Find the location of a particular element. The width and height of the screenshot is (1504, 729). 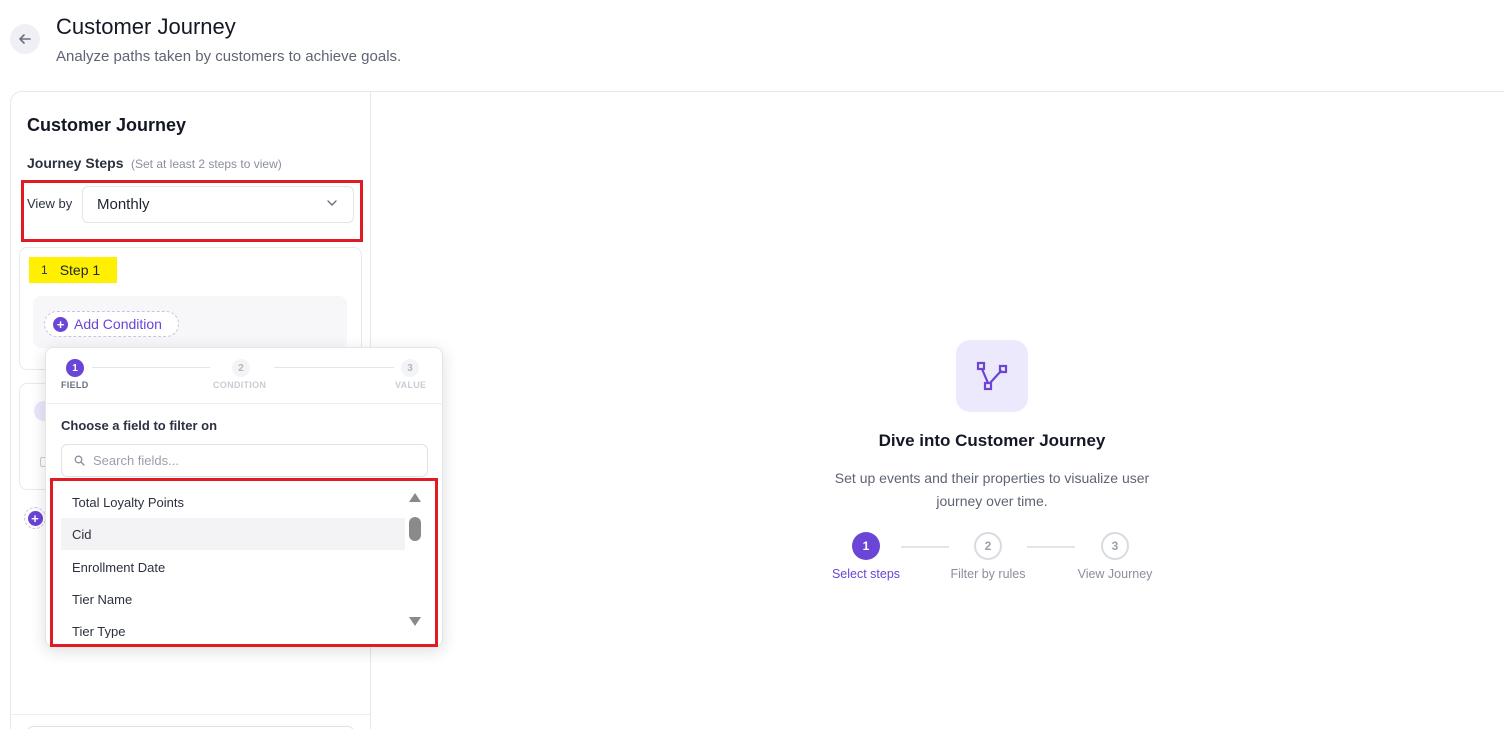

progress-step-view-dot: 3 is located at coordinates (1115, 546).